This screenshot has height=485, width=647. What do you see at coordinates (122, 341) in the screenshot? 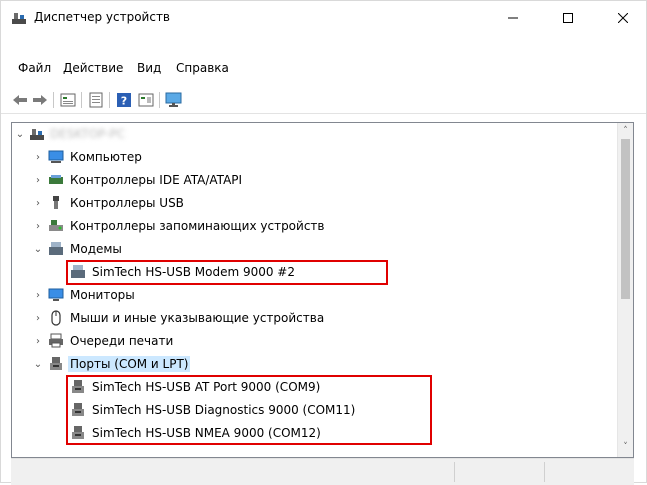
I see `tree-item-label: Очереди печати` at bounding box center [122, 341].